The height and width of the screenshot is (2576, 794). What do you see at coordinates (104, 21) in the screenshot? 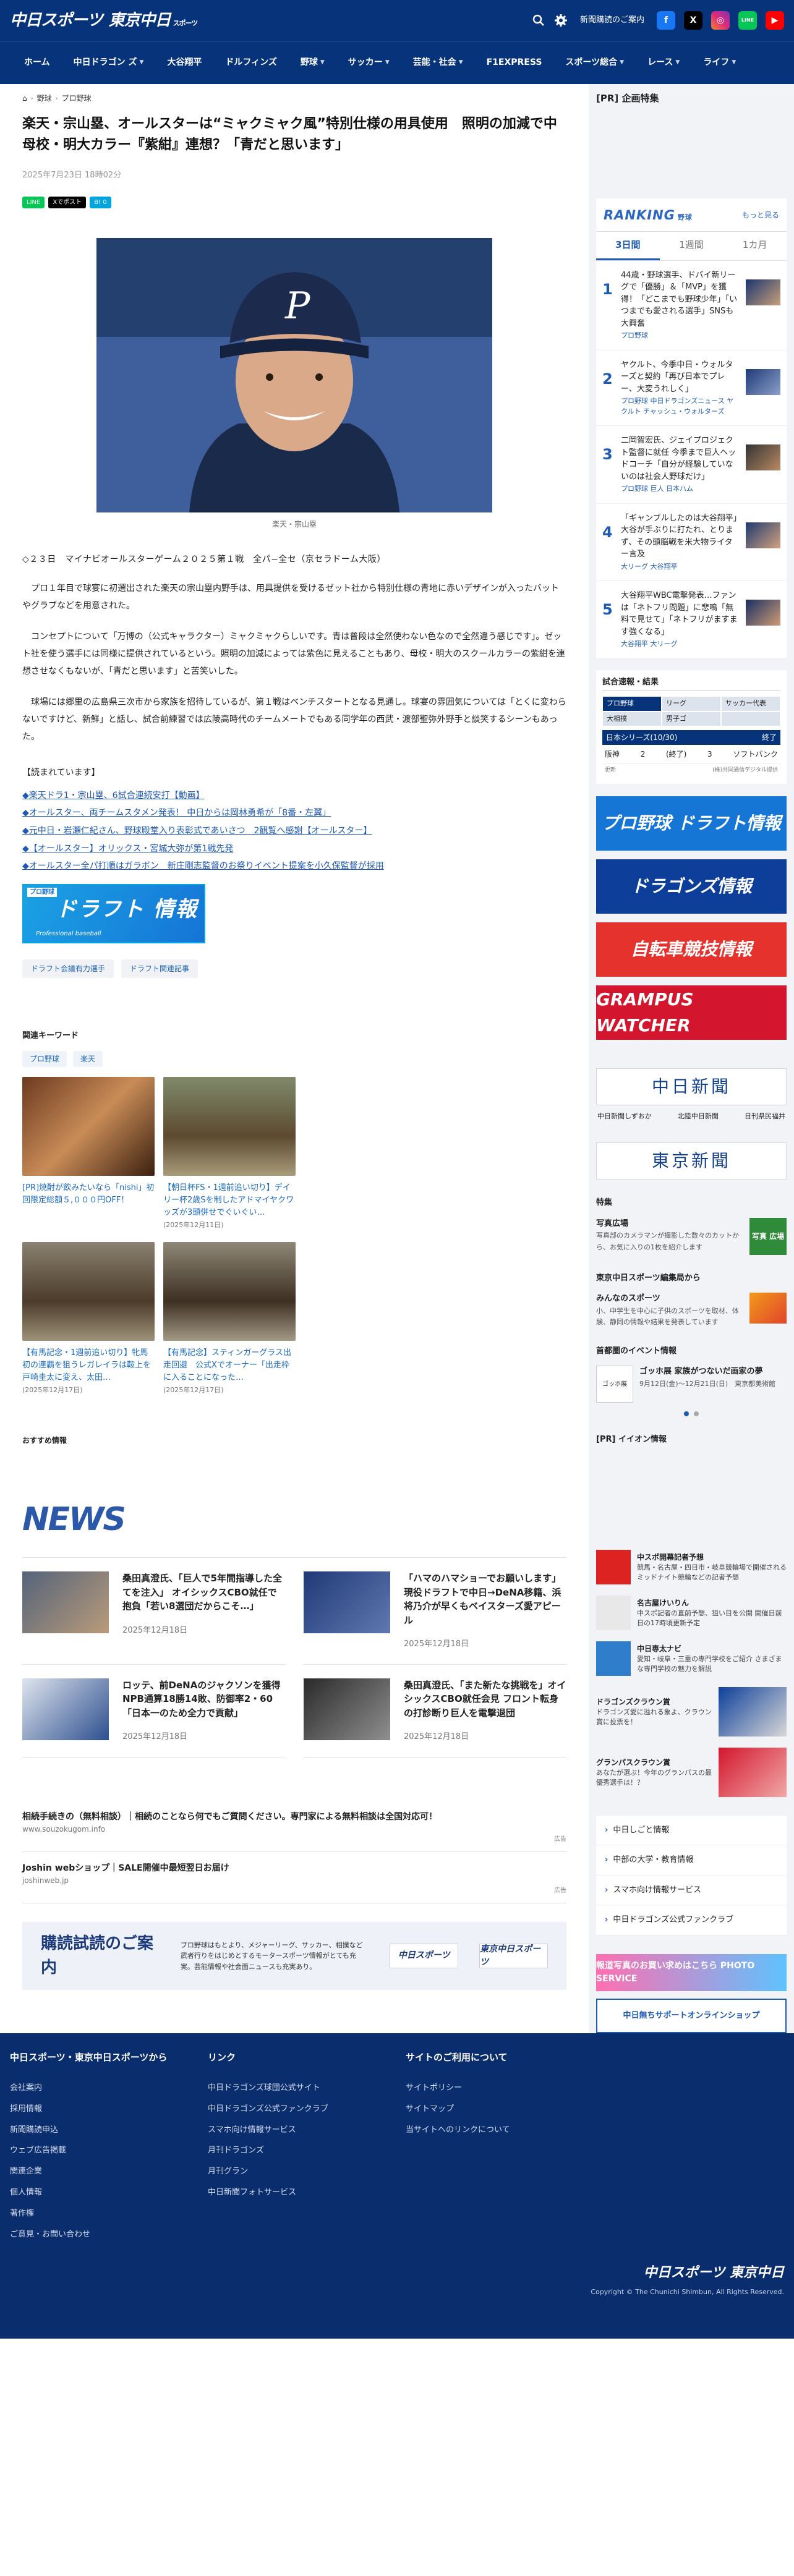
I see `site-logo: 中日スポーツ 東京中日 スポーツ` at bounding box center [104, 21].